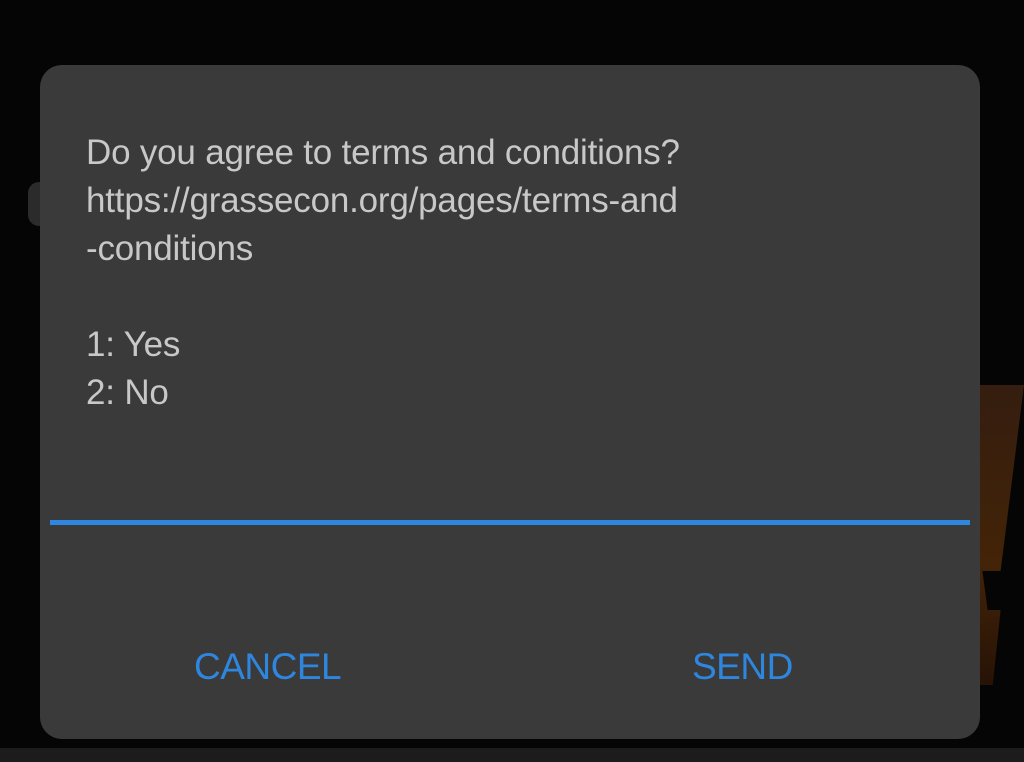 This screenshot has width=1024, height=762. Describe the element at coordinates (382, 200) in the screenshot. I see `terms-link-text: https://grassecon.org/pages/terms-and` at that location.